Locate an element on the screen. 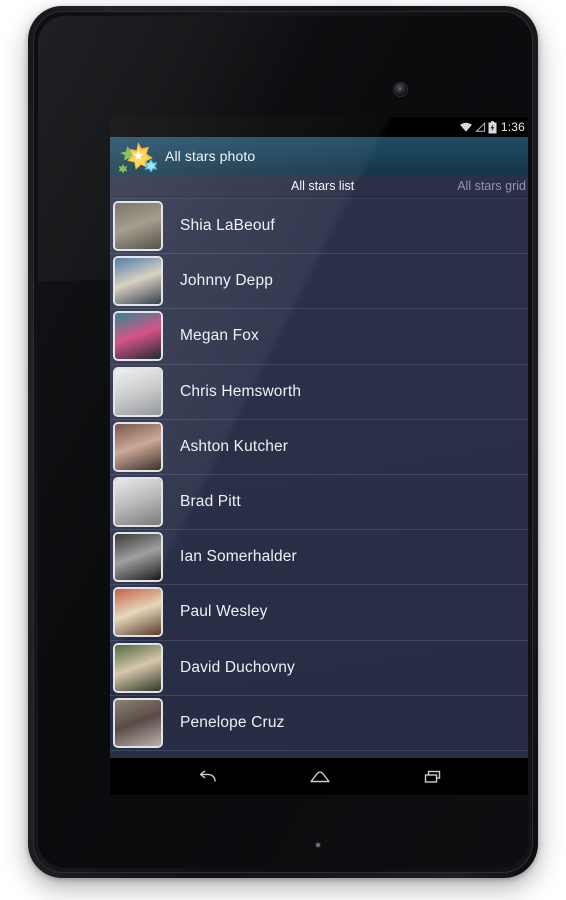 Image resolution: width=566 pixels, height=900 pixels. thumbnail-paul-wesley is located at coordinates (138, 612).